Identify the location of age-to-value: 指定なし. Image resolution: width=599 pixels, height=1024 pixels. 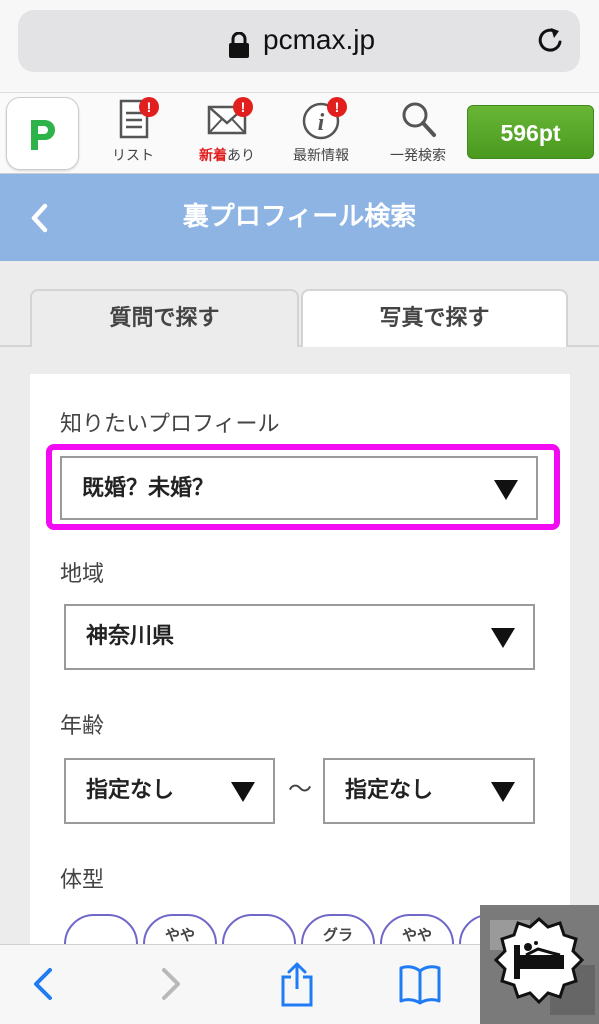
(389, 790).